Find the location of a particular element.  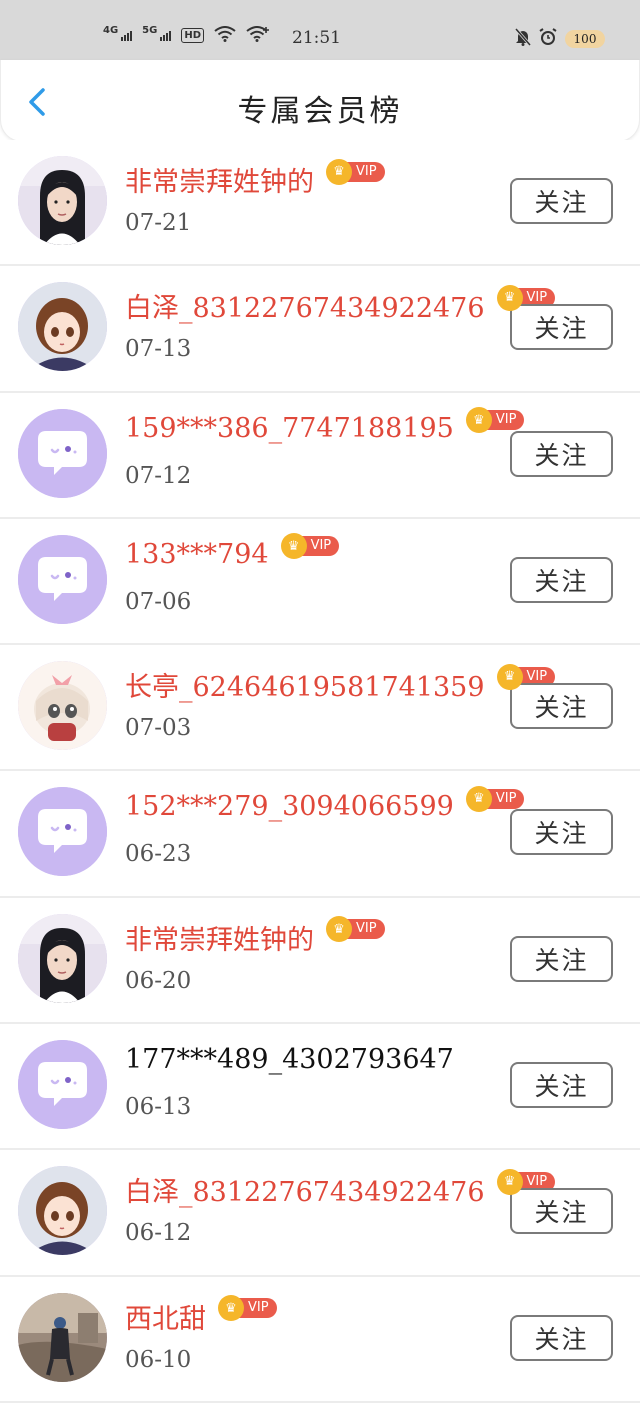

member-name-text: 长亭_62464619581741359 is located at coordinates (305, 688).